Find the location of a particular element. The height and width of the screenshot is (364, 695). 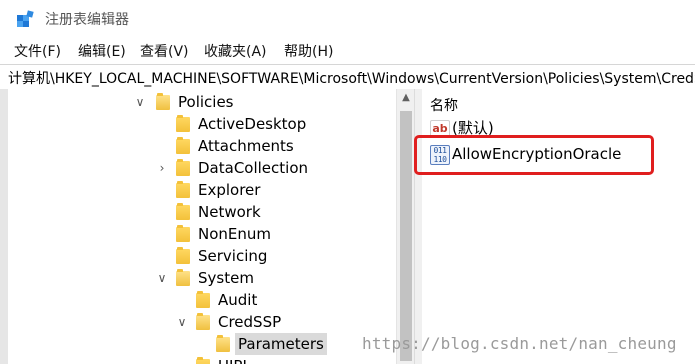

tree-item-parameters: Parameters is located at coordinates (198, 344).